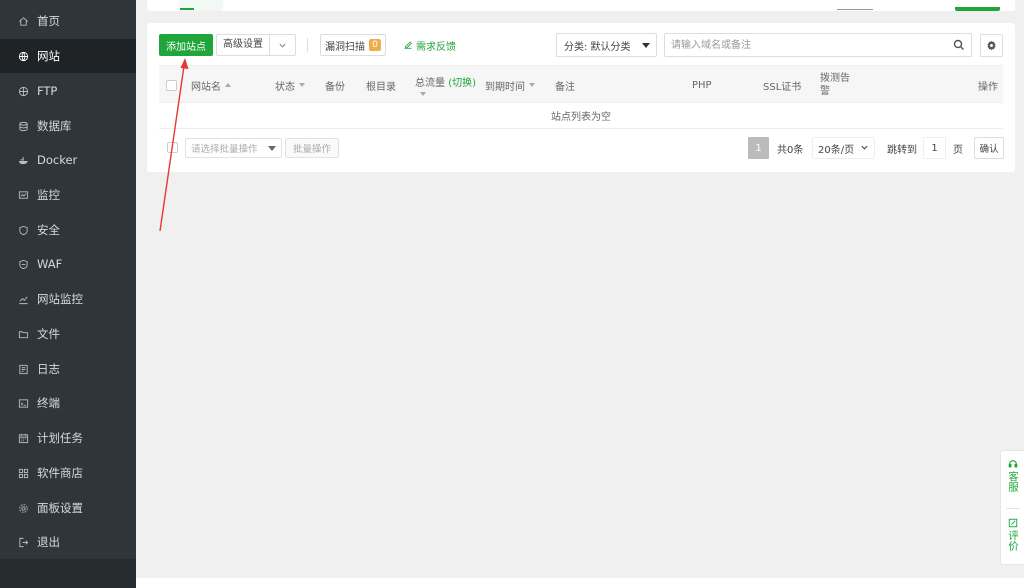  I want to click on chart-icon, so click(23, 299).